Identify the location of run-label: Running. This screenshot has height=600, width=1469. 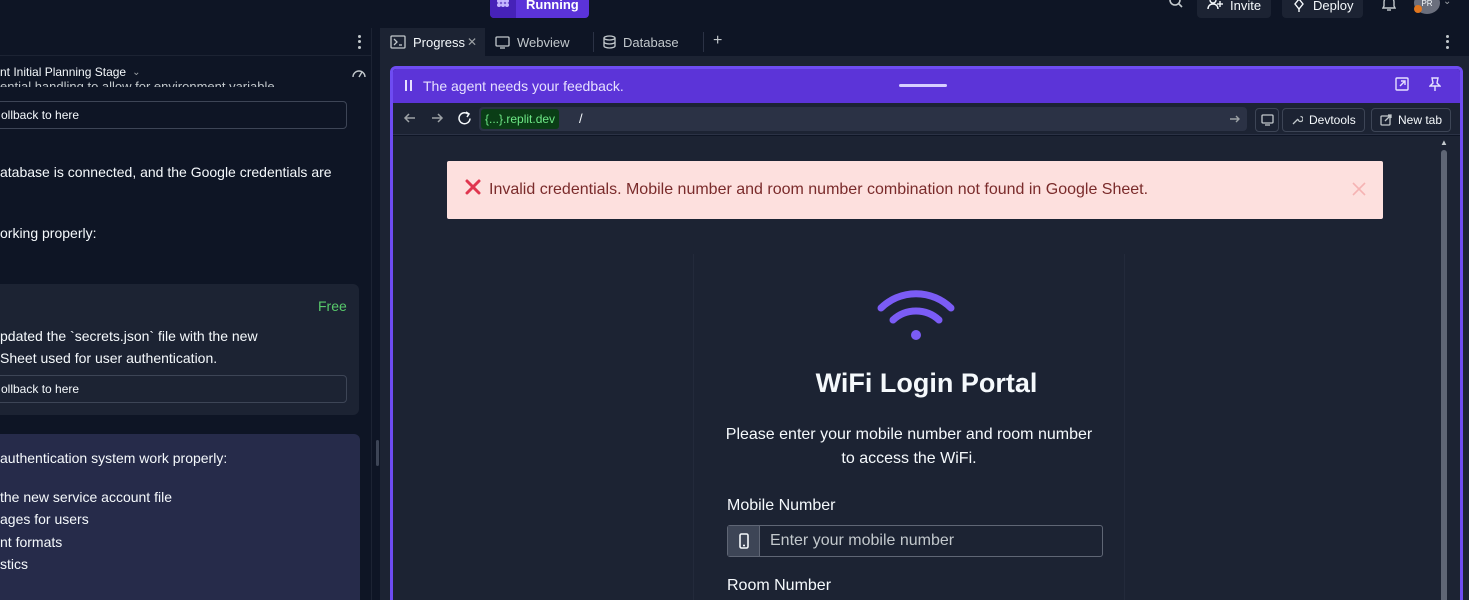
(552, 6).